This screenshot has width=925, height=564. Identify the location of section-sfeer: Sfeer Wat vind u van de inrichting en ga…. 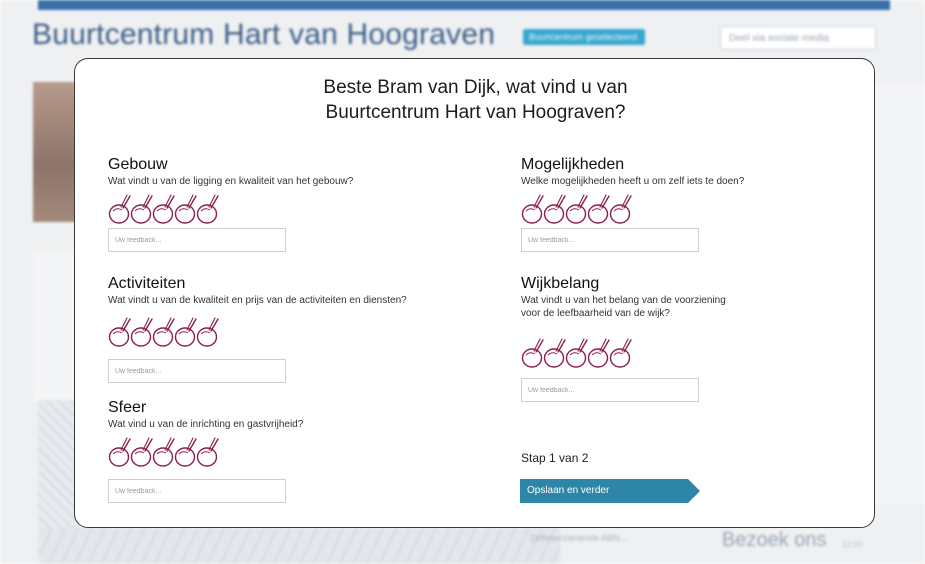
(205, 451).